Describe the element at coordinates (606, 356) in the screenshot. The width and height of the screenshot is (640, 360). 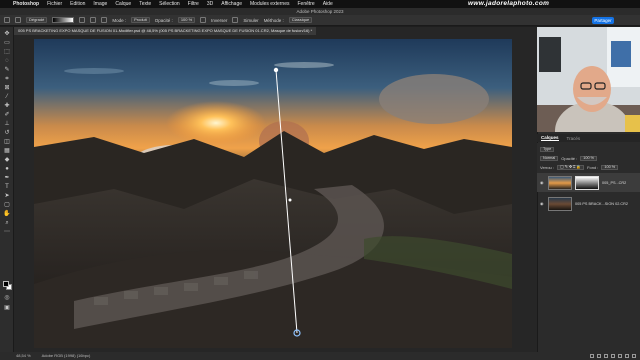
I see `add-mask-icon` at that location.